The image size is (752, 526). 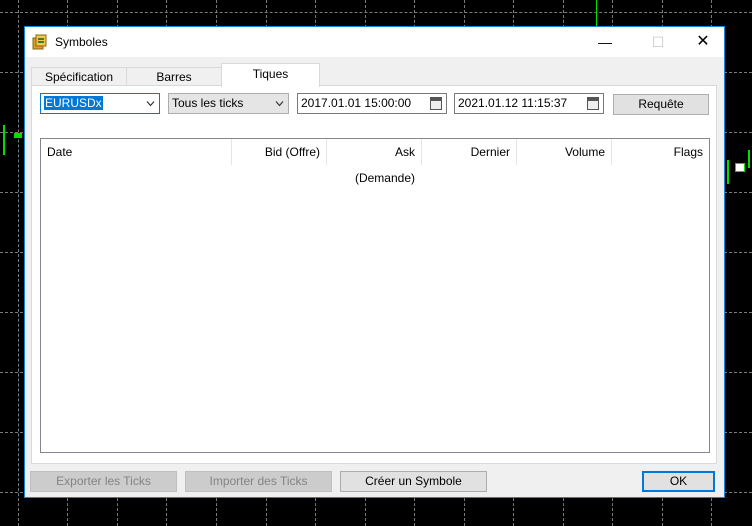 What do you see at coordinates (374, 42) in the screenshot?
I see `title-bar: Symboles — ☐ ✕` at bounding box center [374, 42].